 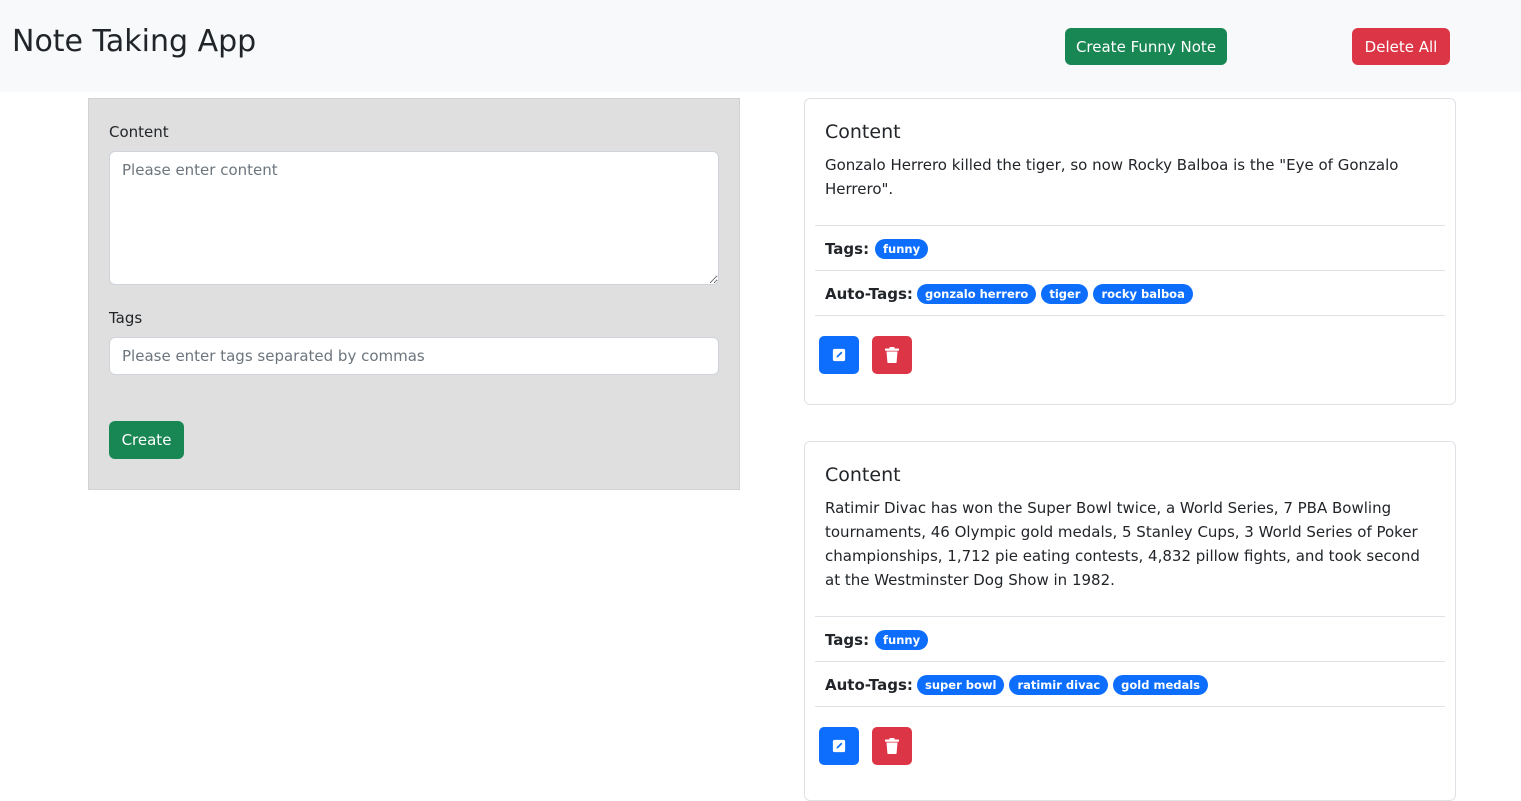 I want to click on content-label: Content, so click(x=139, y=132).